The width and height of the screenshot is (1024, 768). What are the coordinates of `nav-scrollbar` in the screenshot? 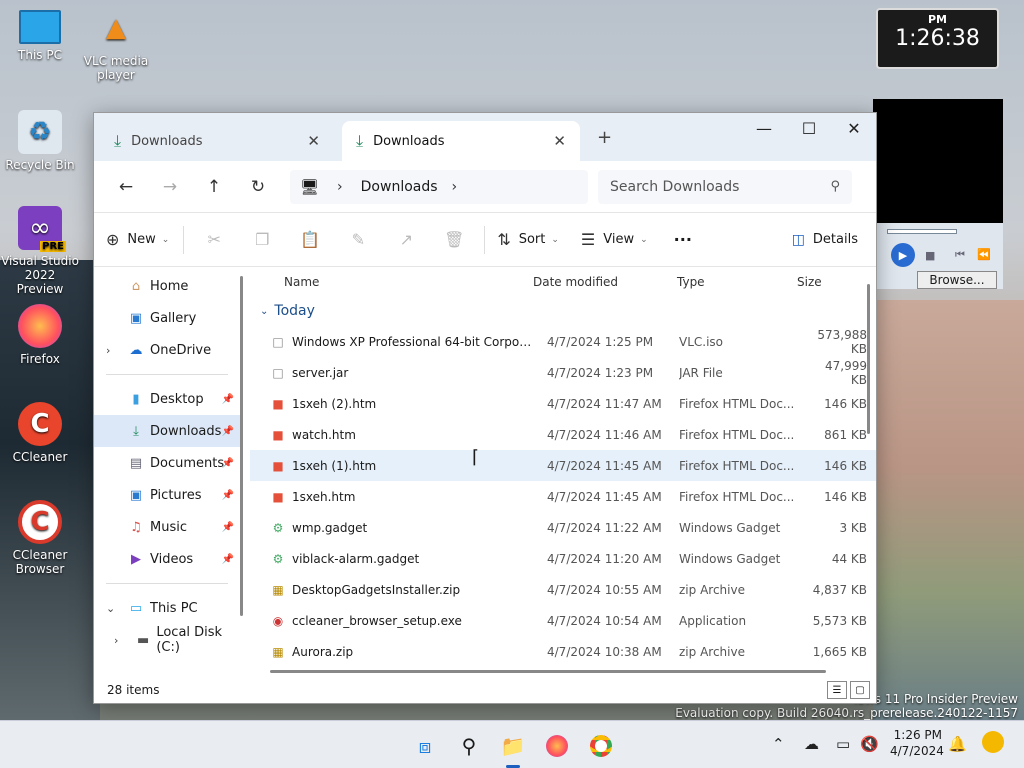 It's located at (241, 446).